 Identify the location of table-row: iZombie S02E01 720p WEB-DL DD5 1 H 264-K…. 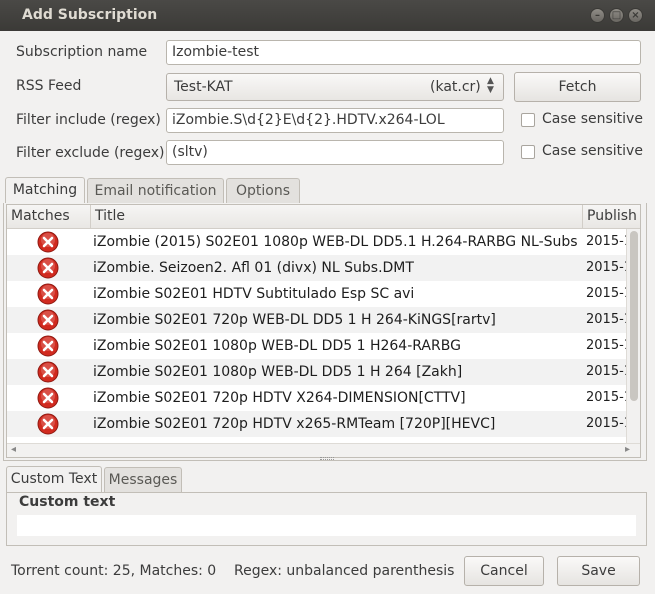
(317, 320).